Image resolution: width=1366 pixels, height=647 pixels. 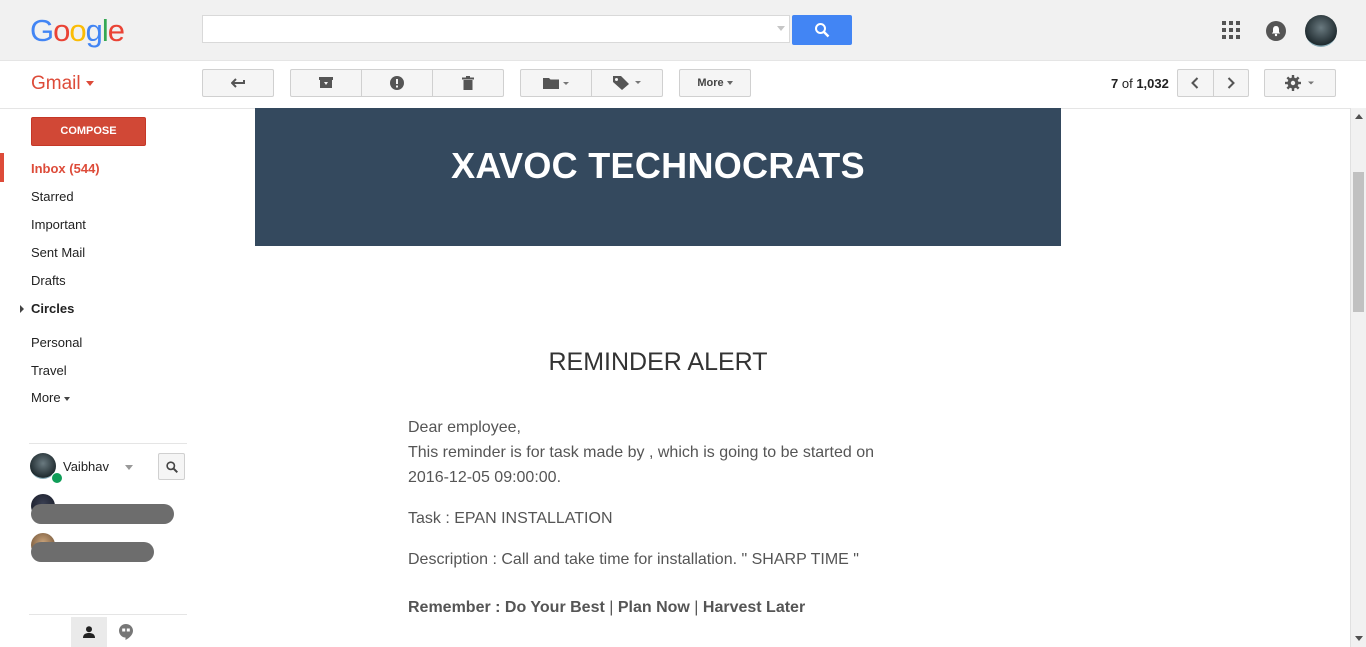 What do you see at coordinates (1358, 242) in the screenshot?
I see `scrollbar-thumb` at bounding box center [1358, 242].